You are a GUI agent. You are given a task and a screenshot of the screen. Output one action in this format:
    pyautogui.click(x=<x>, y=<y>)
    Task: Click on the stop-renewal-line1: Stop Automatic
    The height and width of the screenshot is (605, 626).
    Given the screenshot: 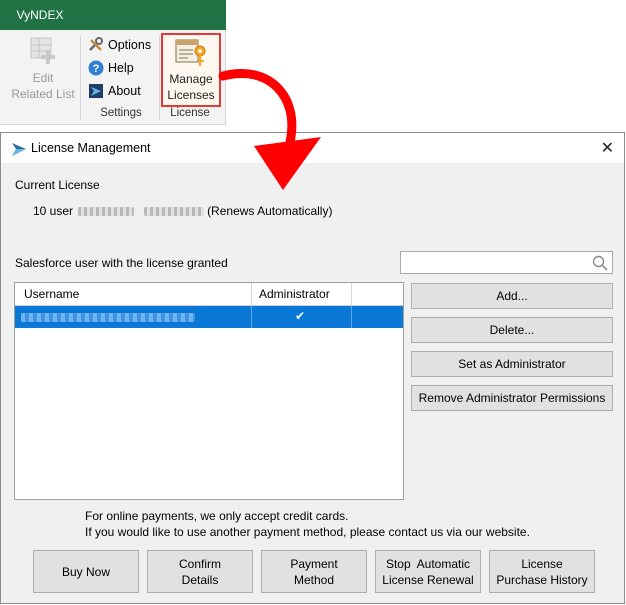 What is the action you would take?
    pyautogui.click(x=428, y=563)
    